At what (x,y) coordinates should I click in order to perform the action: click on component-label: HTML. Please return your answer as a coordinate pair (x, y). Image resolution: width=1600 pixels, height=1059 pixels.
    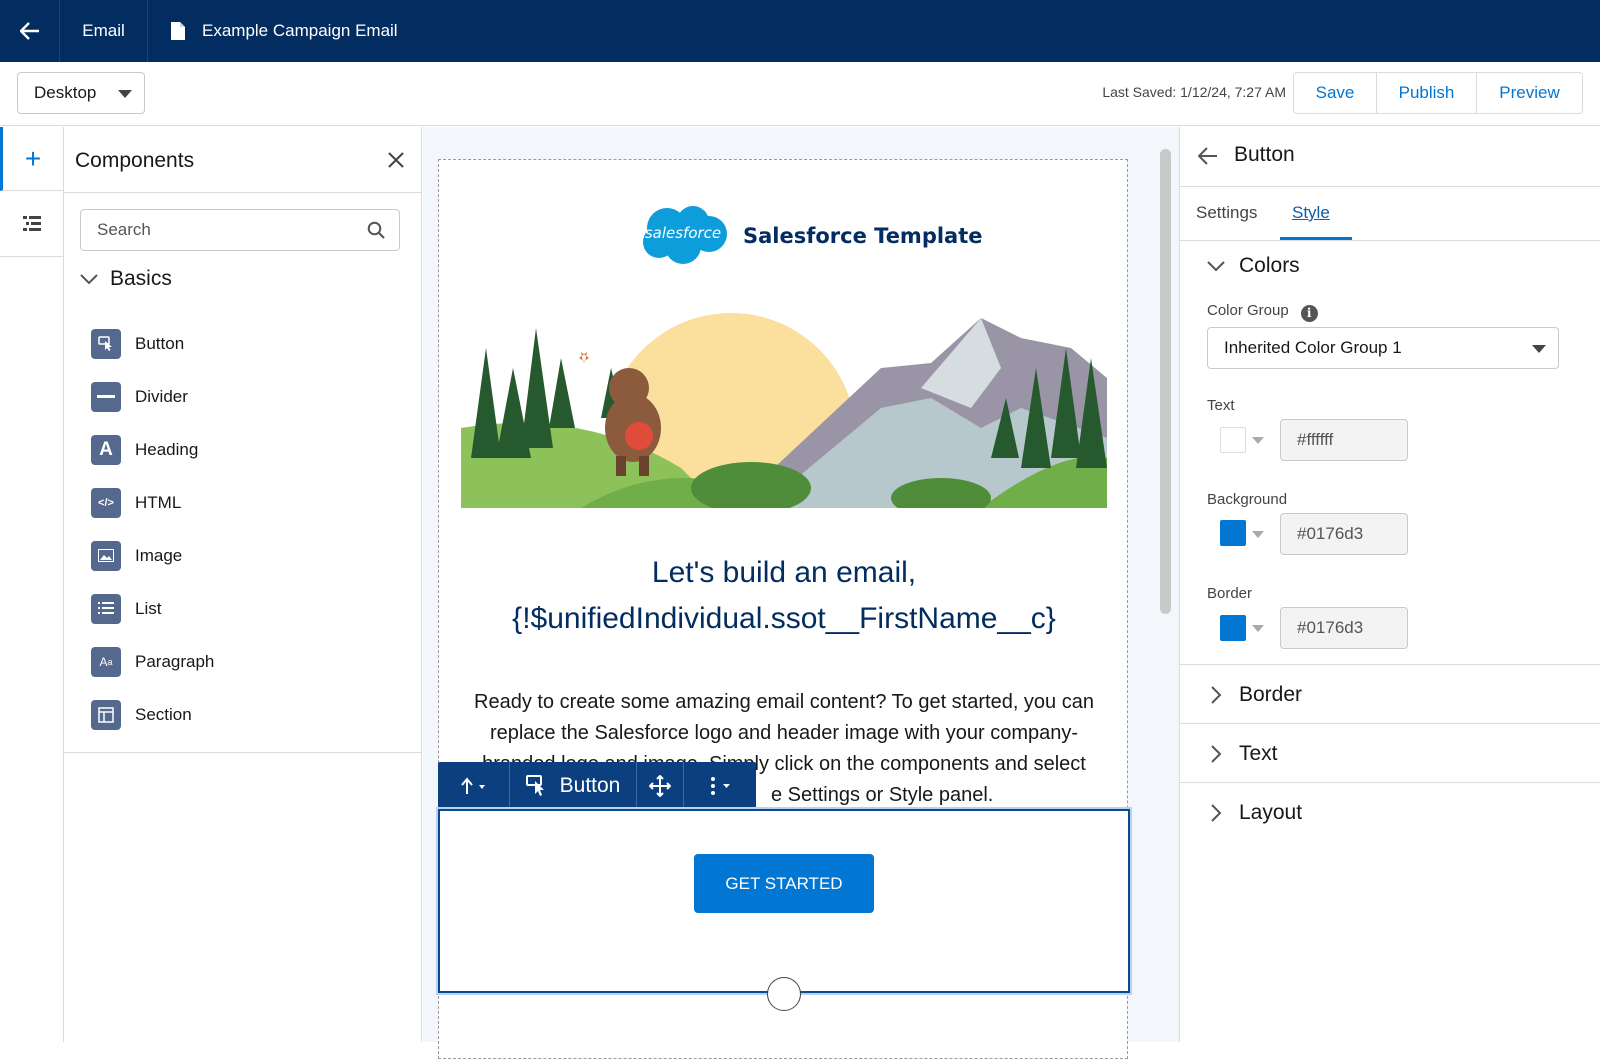
    Looking at the image, I should click on (158, 502).